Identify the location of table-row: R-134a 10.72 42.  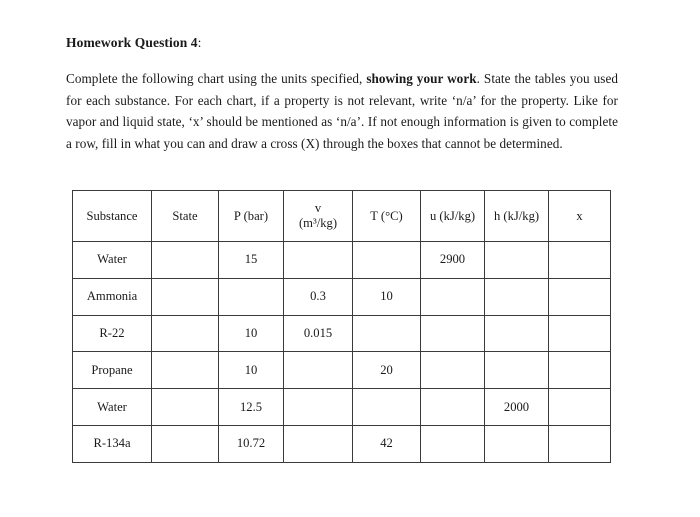
(341, 443).